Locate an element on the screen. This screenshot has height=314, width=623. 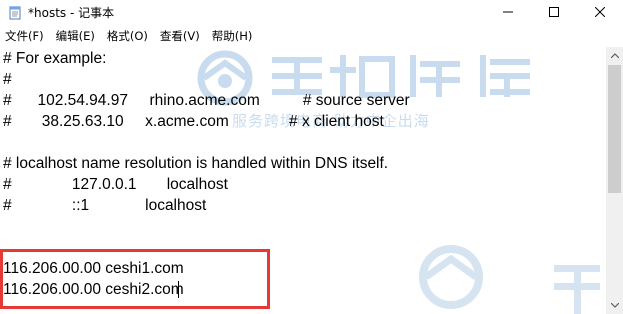
scroll-down-button is located at coordinates (614, 305).